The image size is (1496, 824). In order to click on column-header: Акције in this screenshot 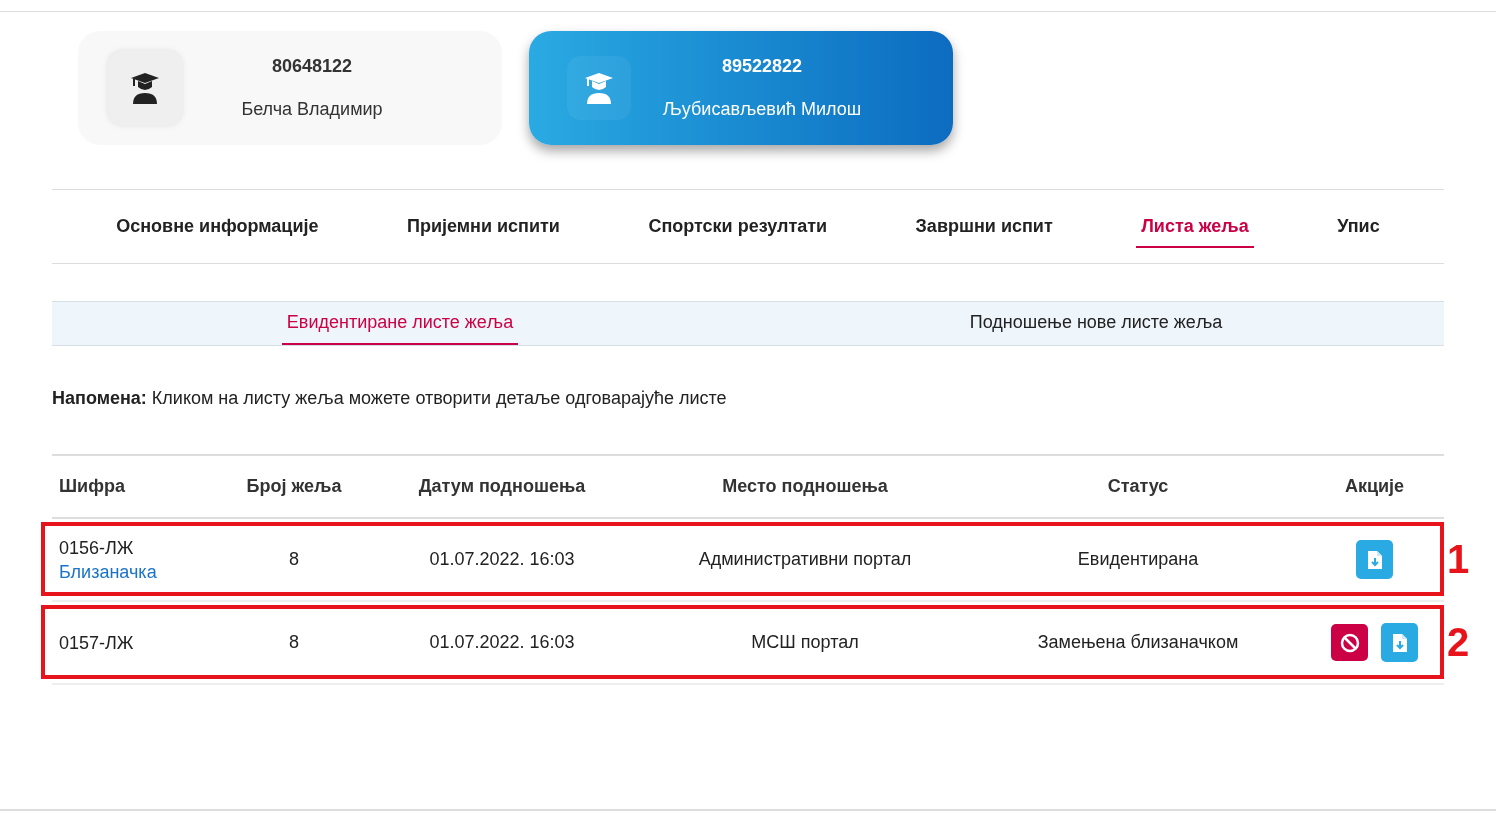, I will do `click(1374, 486)`.